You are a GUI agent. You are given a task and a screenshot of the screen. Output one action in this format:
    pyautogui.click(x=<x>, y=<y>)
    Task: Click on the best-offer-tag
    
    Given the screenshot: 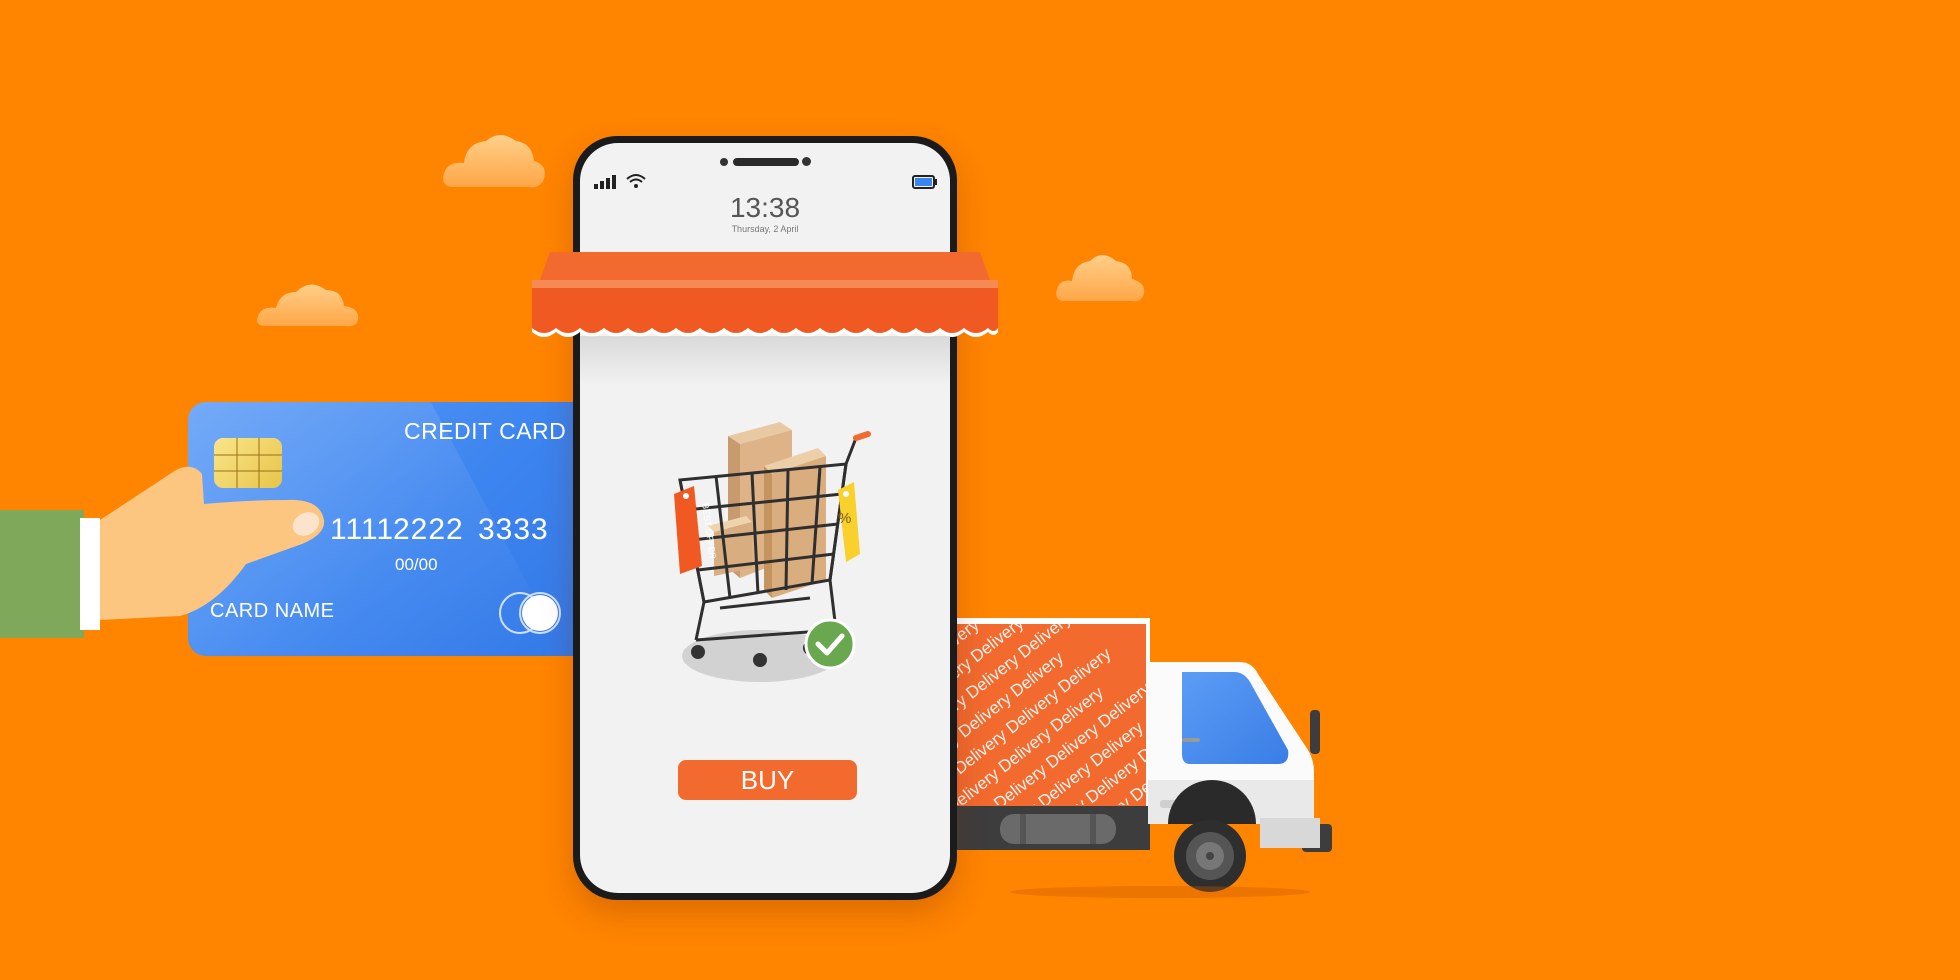 What is the action you would take?
    pyautogui.click(x=688, y=530)
    